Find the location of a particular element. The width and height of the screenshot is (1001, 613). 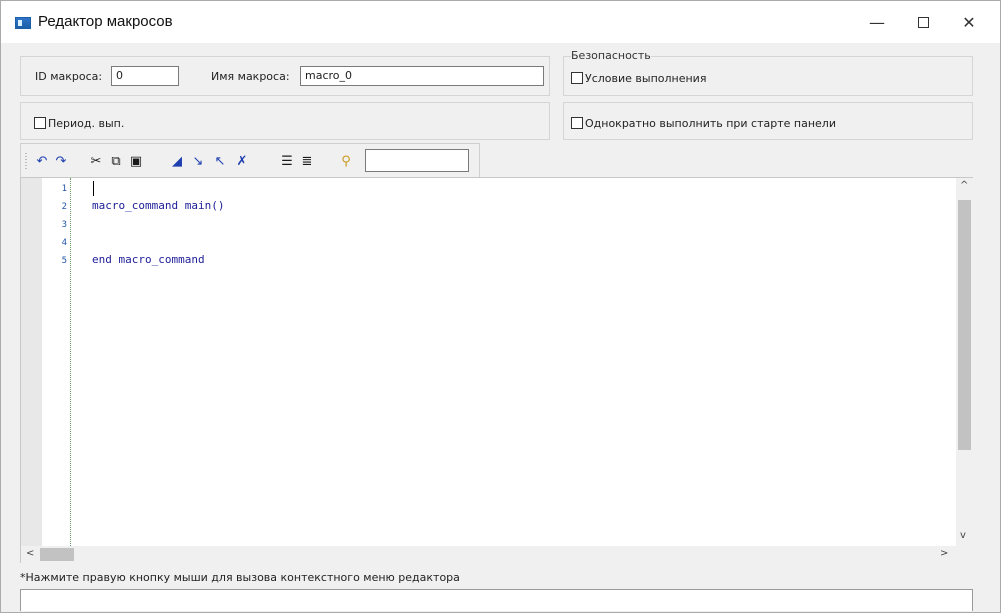

close-icon: ✕ is located at coordinates (969, 22).